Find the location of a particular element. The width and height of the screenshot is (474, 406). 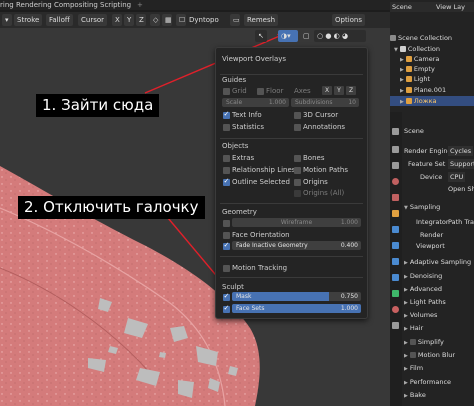

texture-tab-icon is located at coordinates (395, 325).